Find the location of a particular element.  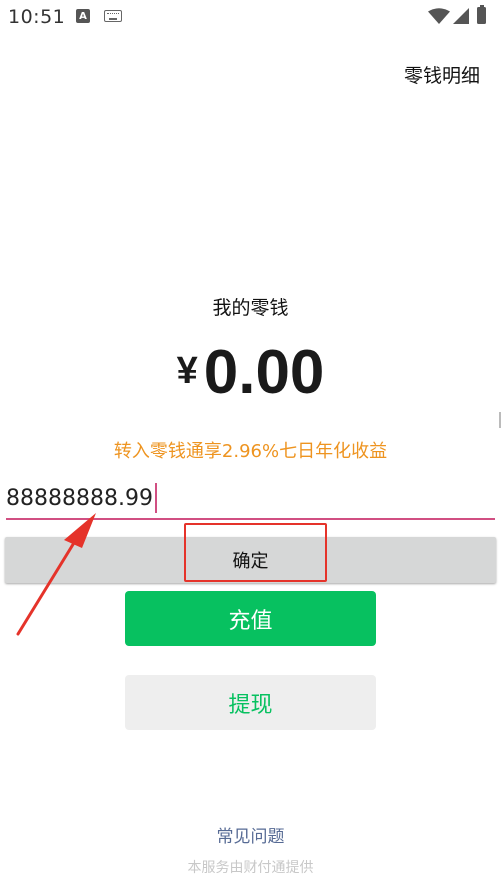

battery-icon is located at coordinates (481, 14).